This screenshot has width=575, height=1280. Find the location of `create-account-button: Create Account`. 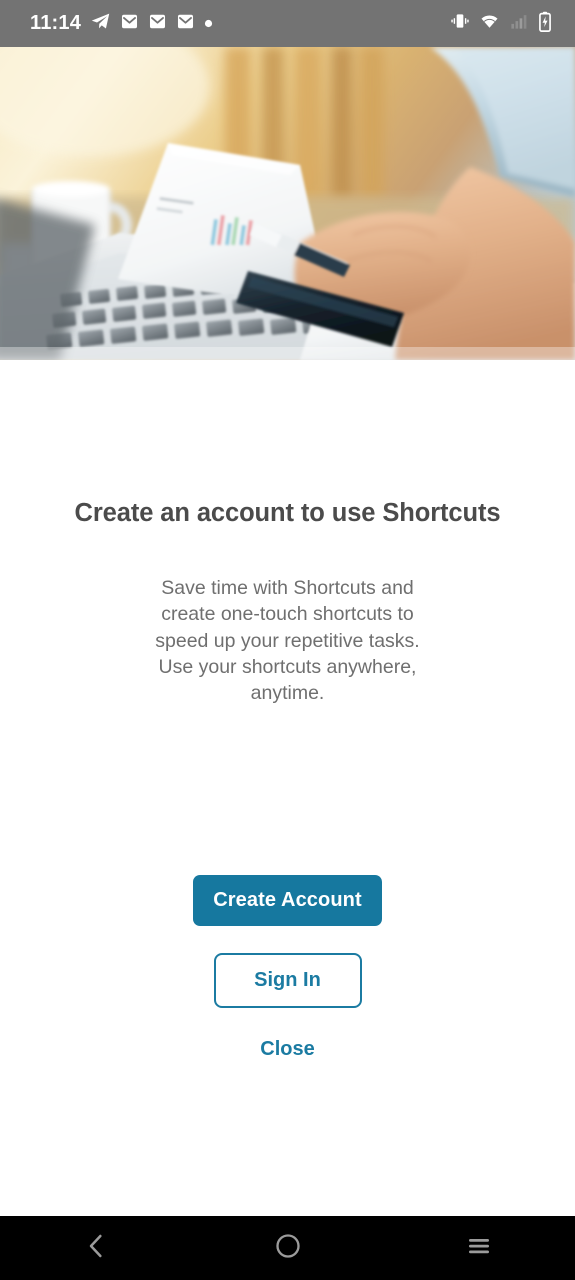

create-account-button: Create Account is located at coordinates (287, 900).